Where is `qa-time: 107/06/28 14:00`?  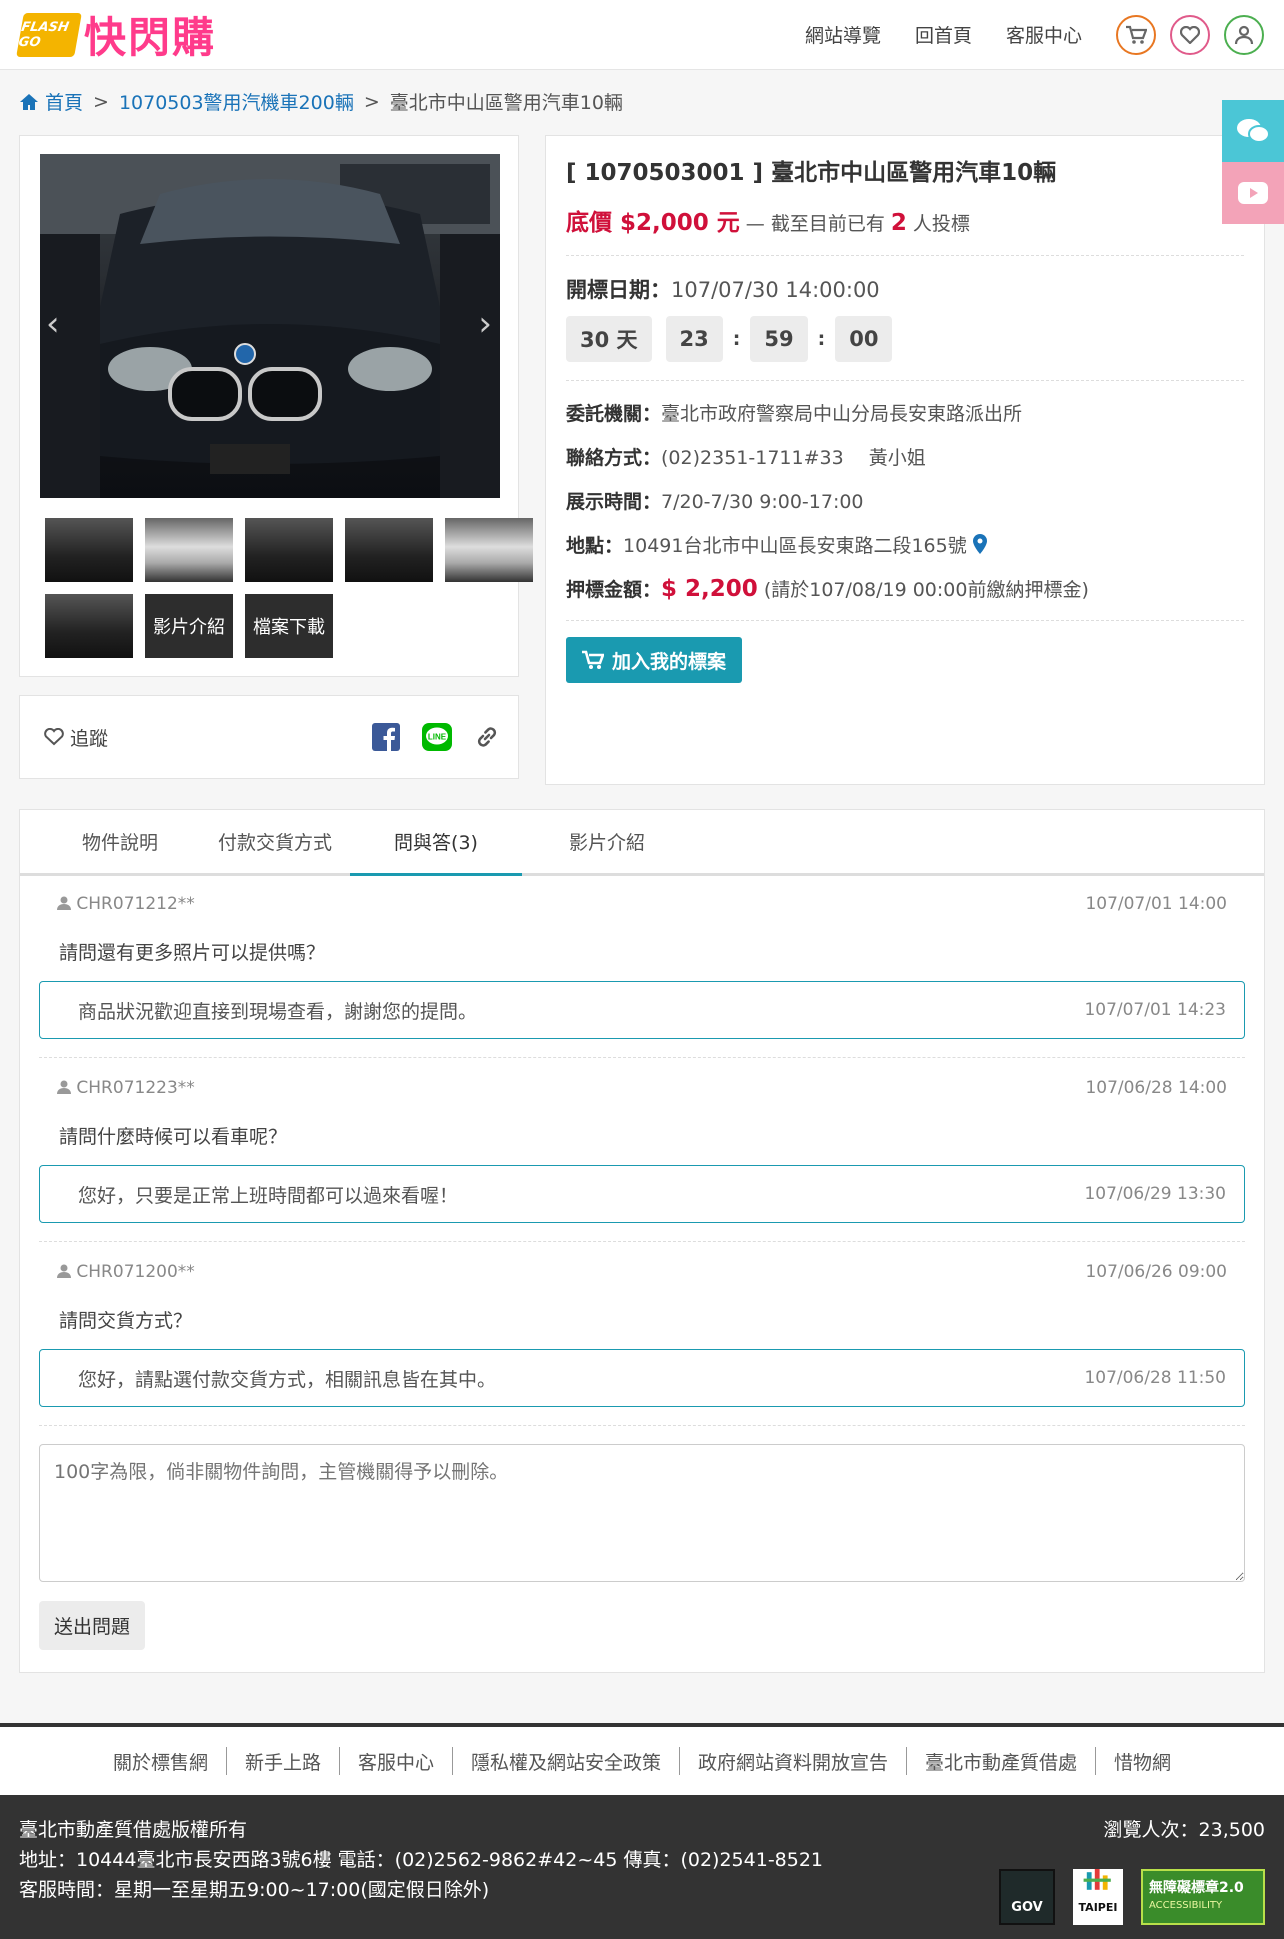
qa-time: 107/06/28 14:00 is located at coordinates (1156, 1088).